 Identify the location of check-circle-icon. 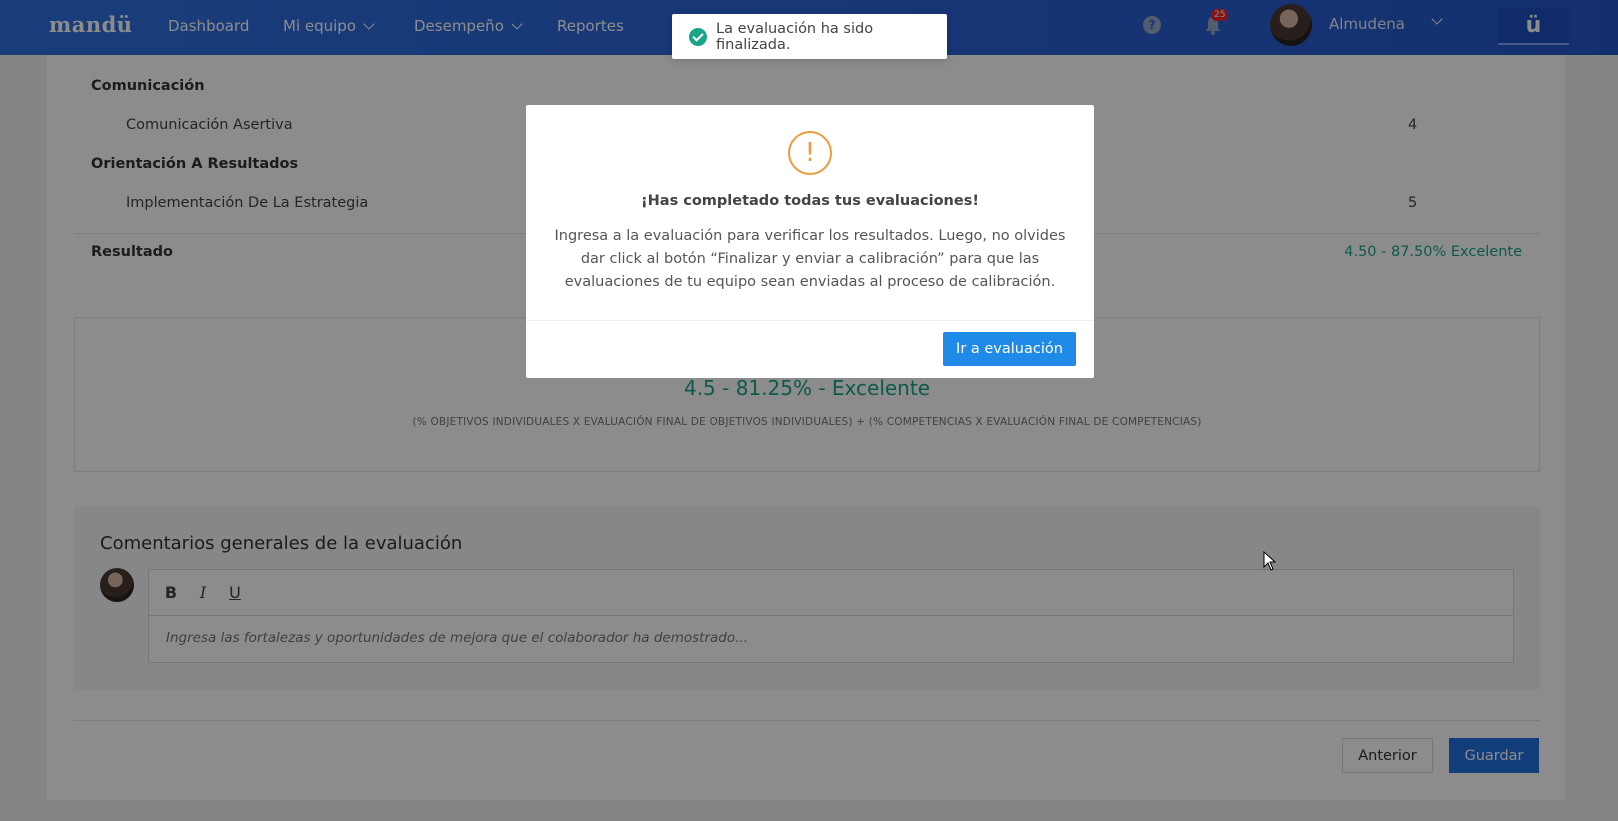
(698, 36).